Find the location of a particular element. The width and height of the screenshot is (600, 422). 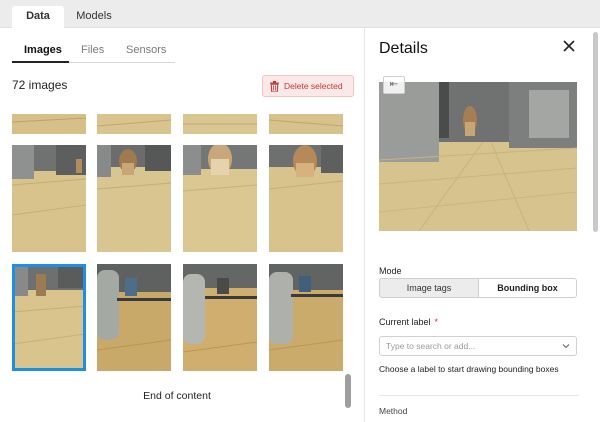

required-marker: * is located at coordinates (436, 322).